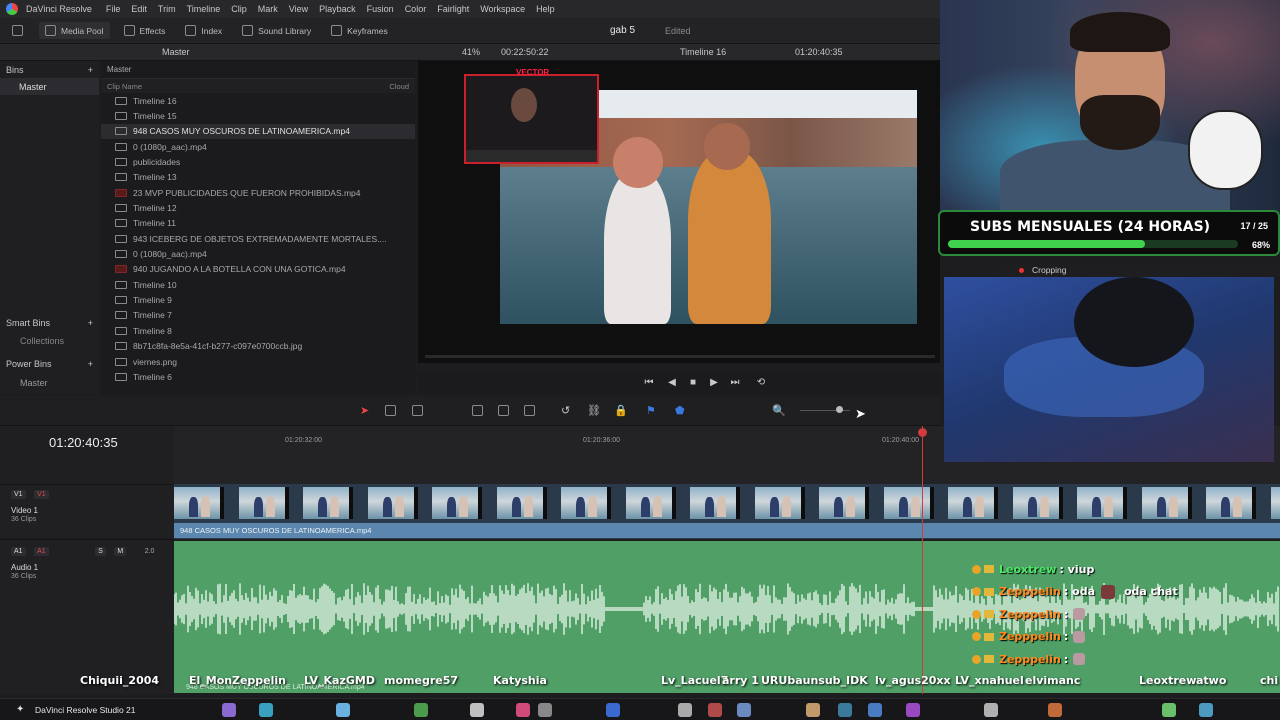 Image resolution: width=1280 pixels, height=720 pixels. Describe the element at coordinates (621, 410) in the screenshot. I see `lock-icon: 🔒` at that location.